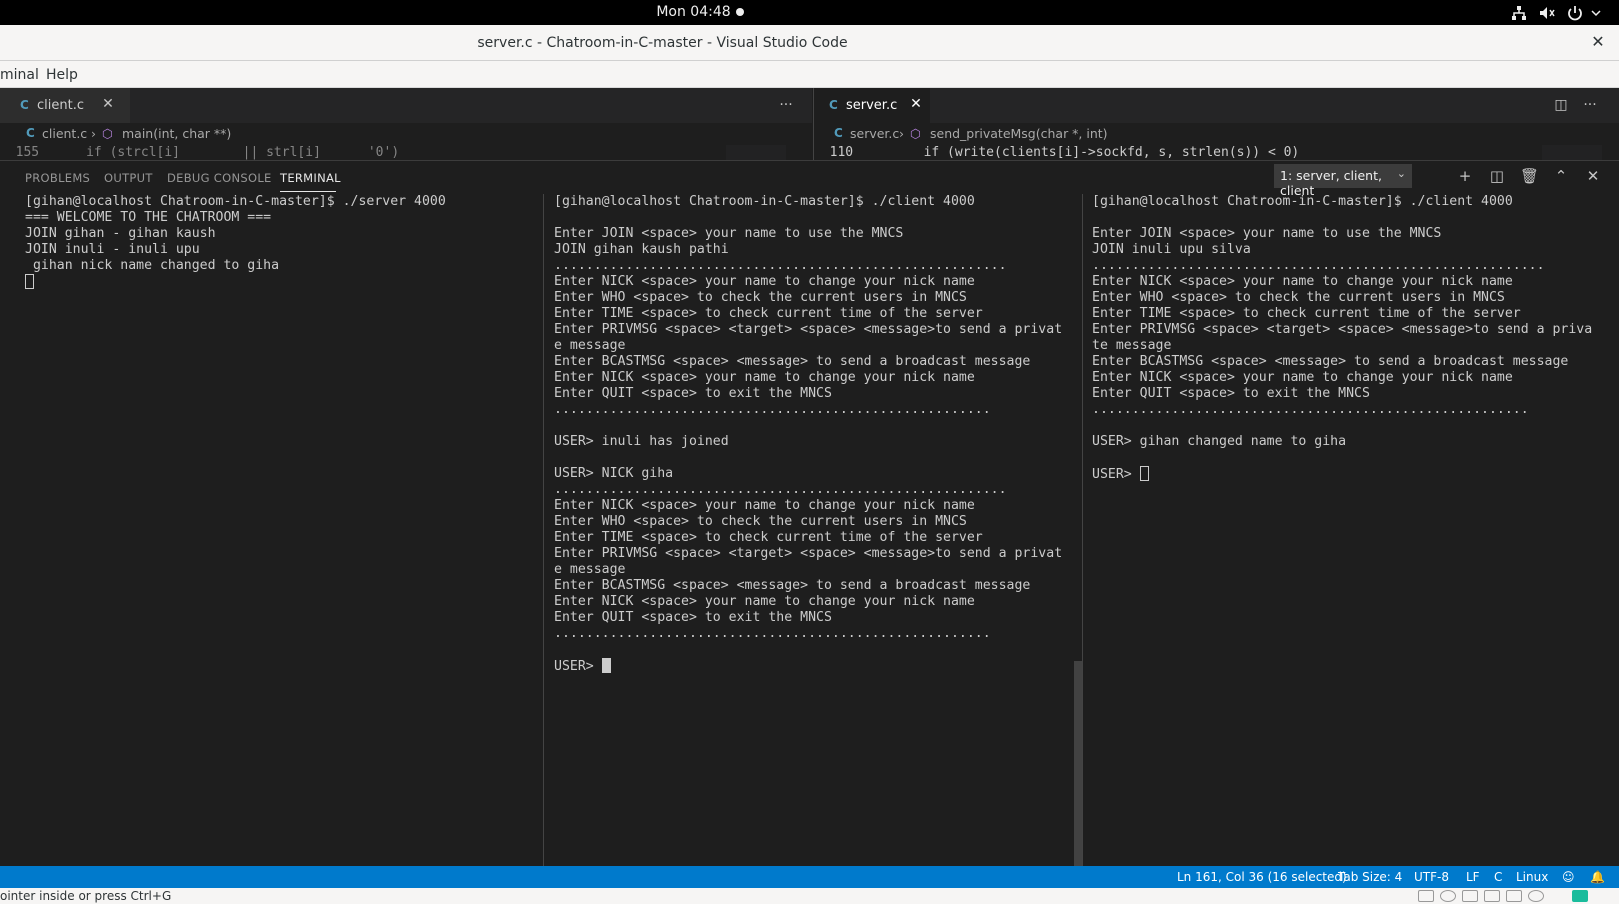 The width and height of the screenshot is (1619, 904). Describe the element at coordinates (176, 133) in the screenshot. I see `breadcrumb-symbol: main(int, char **)` at that location.